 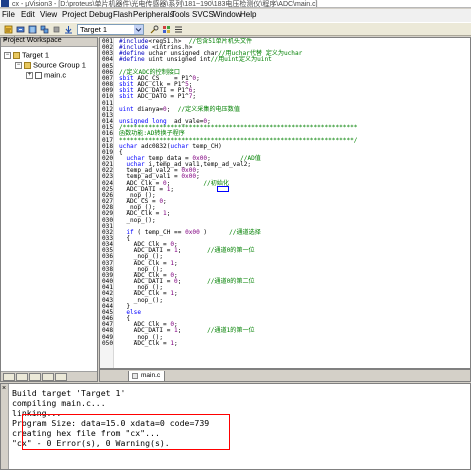 What do you see at coordinates (56, 29) in the screenshot?
I see `stop-build-icon` at bounding box center [56, 29].